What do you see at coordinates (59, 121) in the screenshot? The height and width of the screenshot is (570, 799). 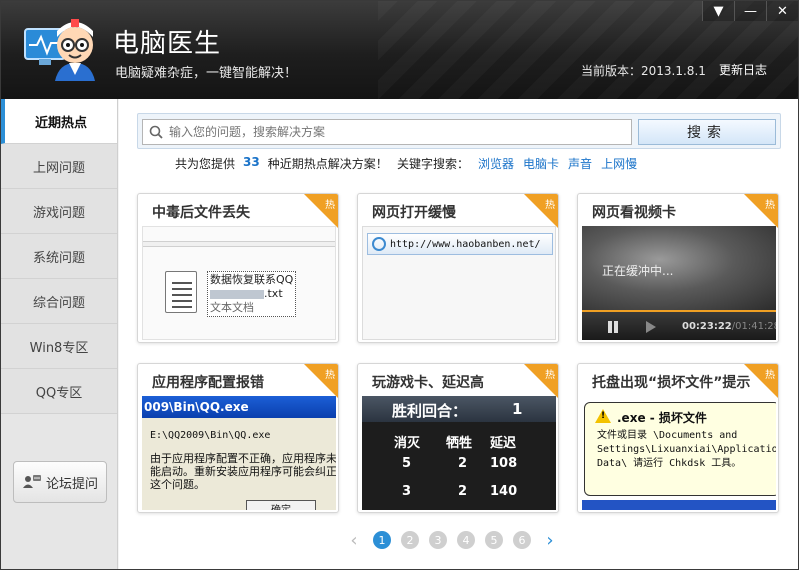 I see `sidebar-item-hot: 近期热点` at bounding box center [59, 121].